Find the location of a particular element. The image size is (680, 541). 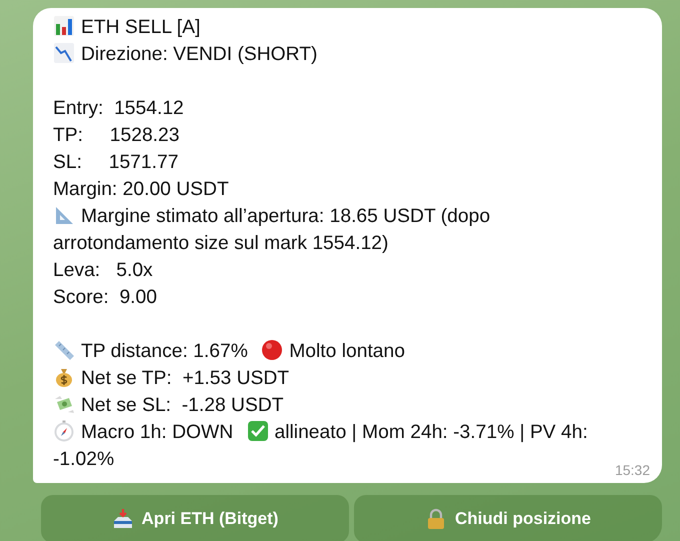

flying-money-icon is located at coordinates (64, 404).